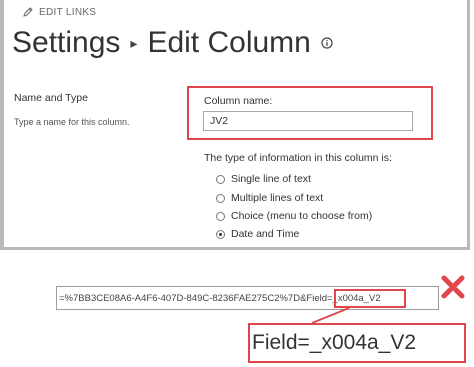 Image resolution: width=474 pixels, height=367 pixels. I want to click on column-name-label: Column name:, so click(238, 101).